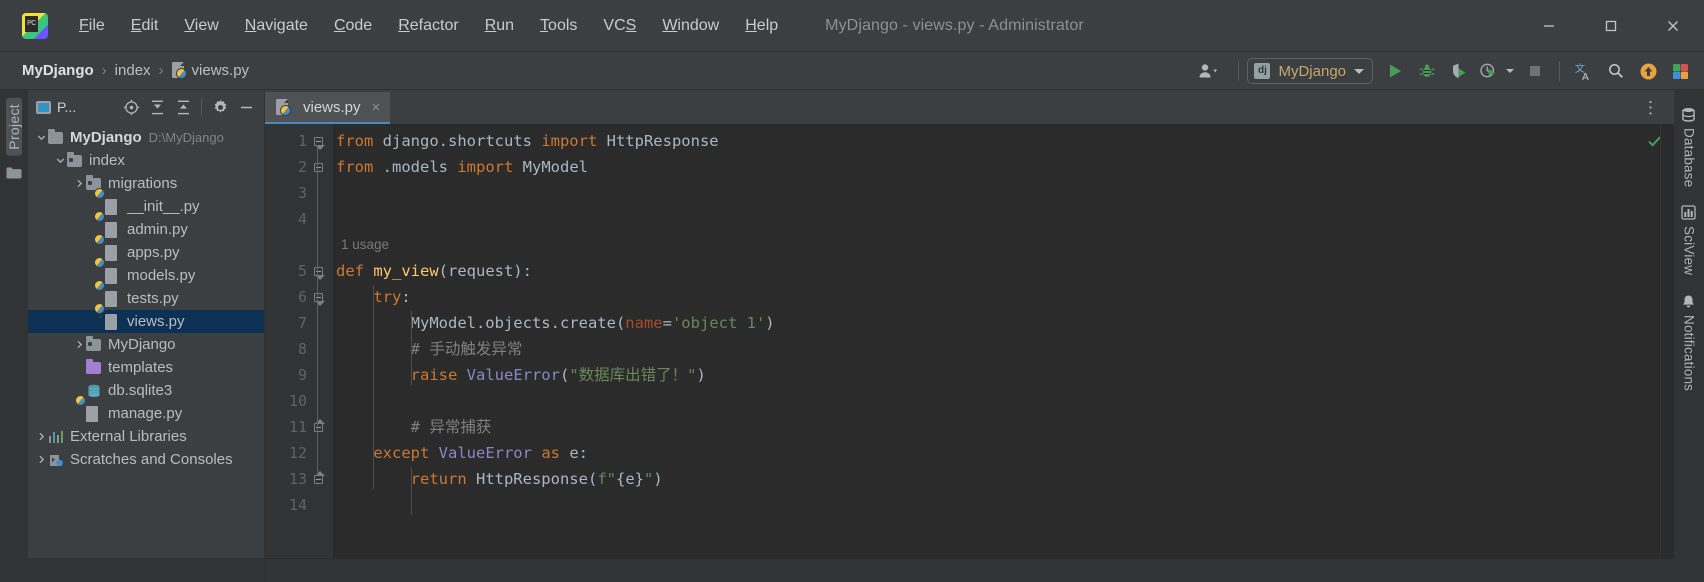 The width and height of the screenshot is (1704, 582). What do you see at coordinates (1648, 71) in the screenshot?
I see `update-available-icon` at bounding box center [1648, 71].